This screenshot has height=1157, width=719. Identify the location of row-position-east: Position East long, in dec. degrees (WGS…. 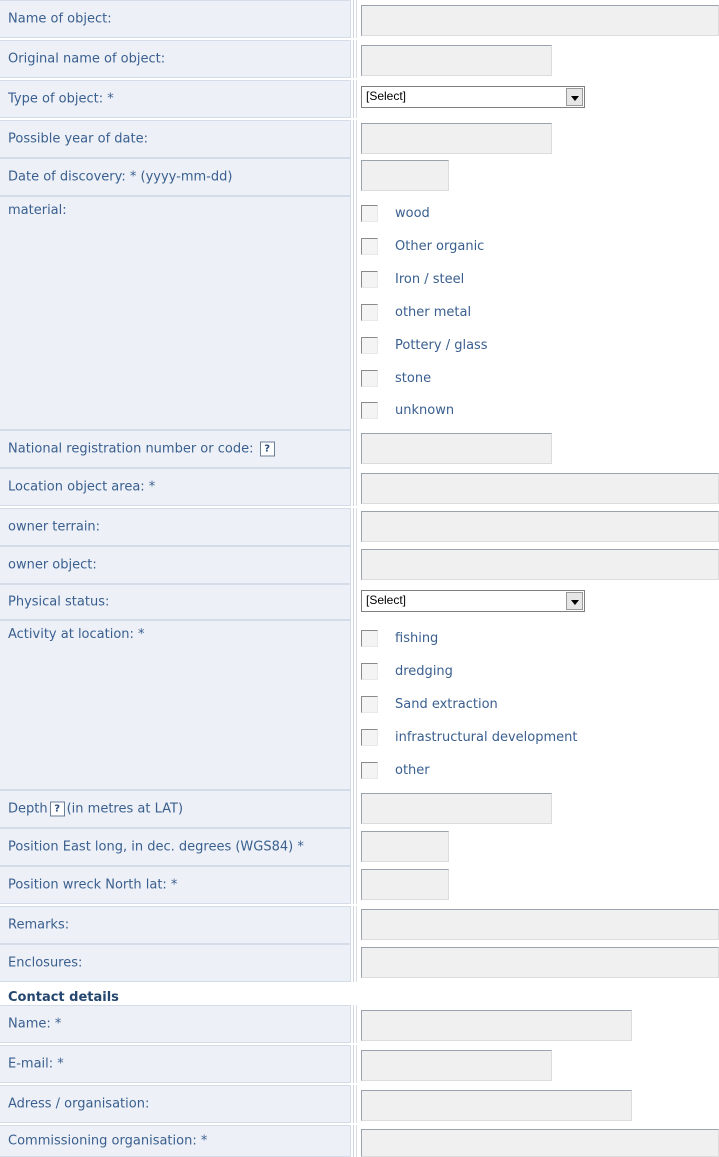
(359, 847).